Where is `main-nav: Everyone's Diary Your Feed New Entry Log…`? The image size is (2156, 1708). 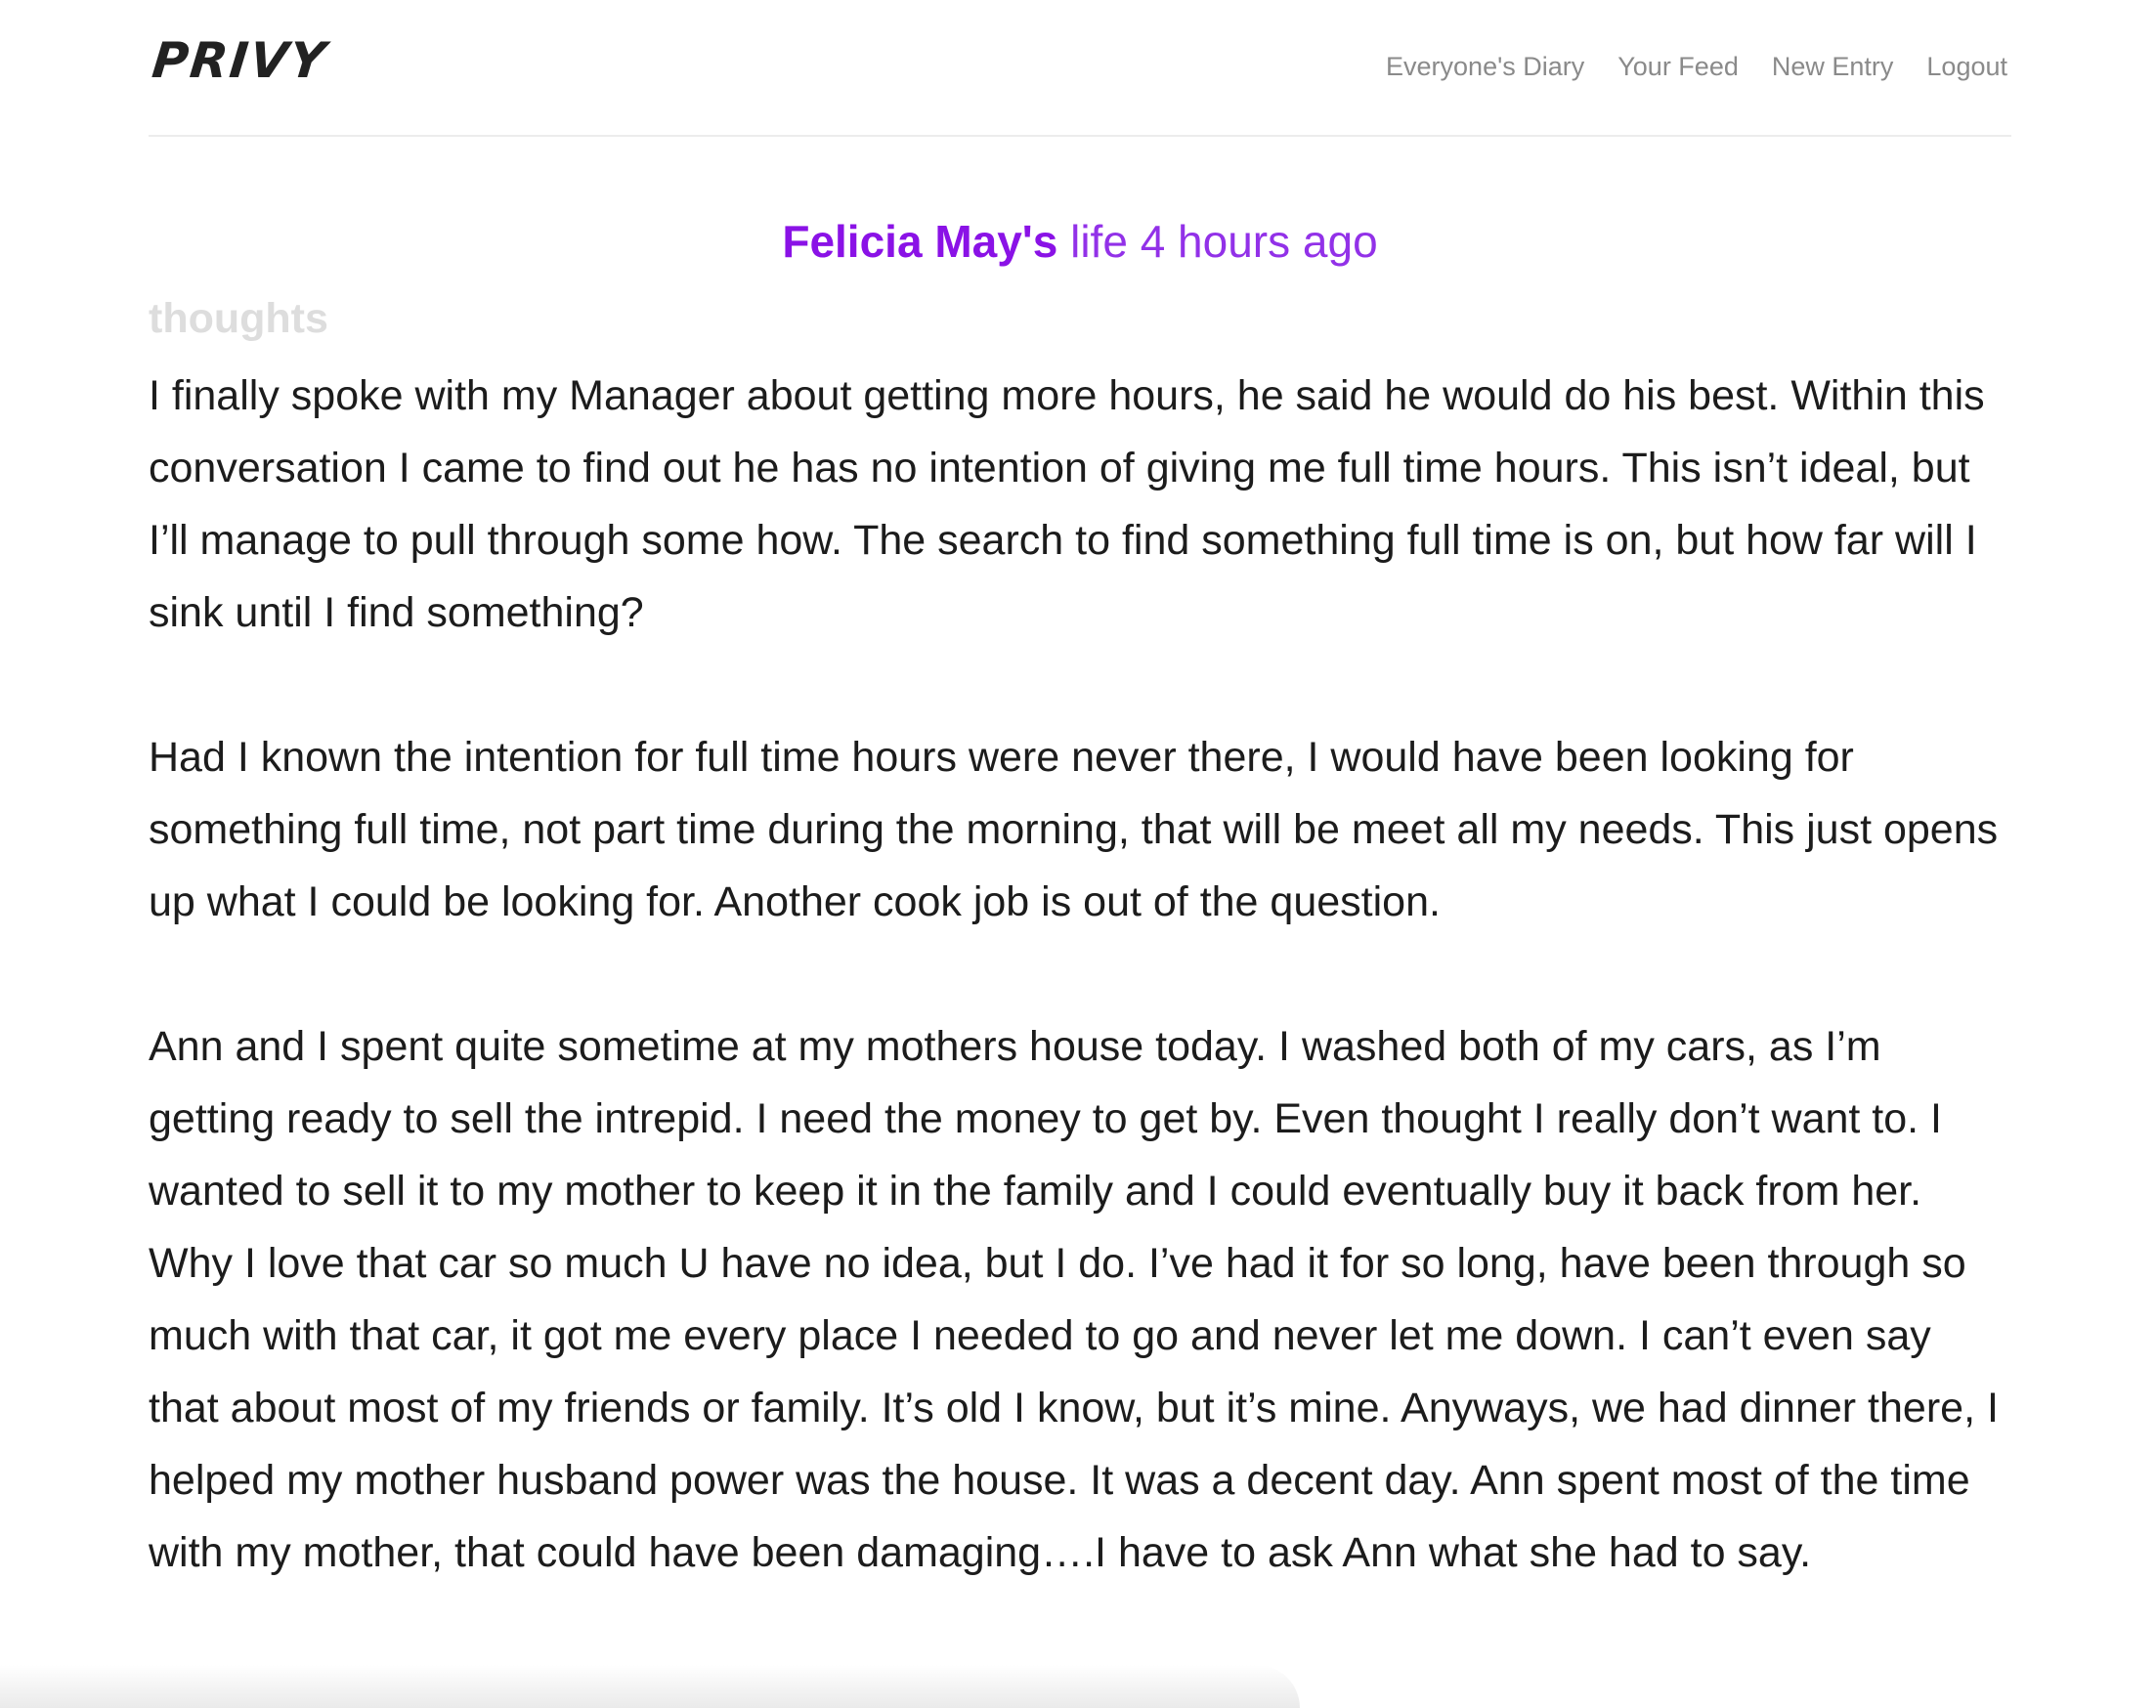 main-nav: Everyone's Diary Your Feed New Entry Log… is located at coordinates (1696, 66).